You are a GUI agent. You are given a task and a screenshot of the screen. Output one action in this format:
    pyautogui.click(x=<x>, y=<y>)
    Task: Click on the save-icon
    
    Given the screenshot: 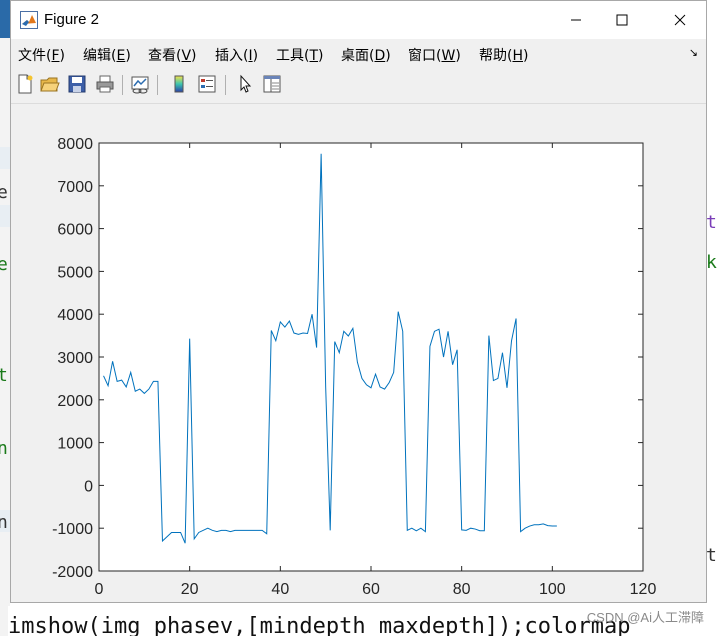 What is the action you would take?
    pyautogui.click(x=77, y=84)
    